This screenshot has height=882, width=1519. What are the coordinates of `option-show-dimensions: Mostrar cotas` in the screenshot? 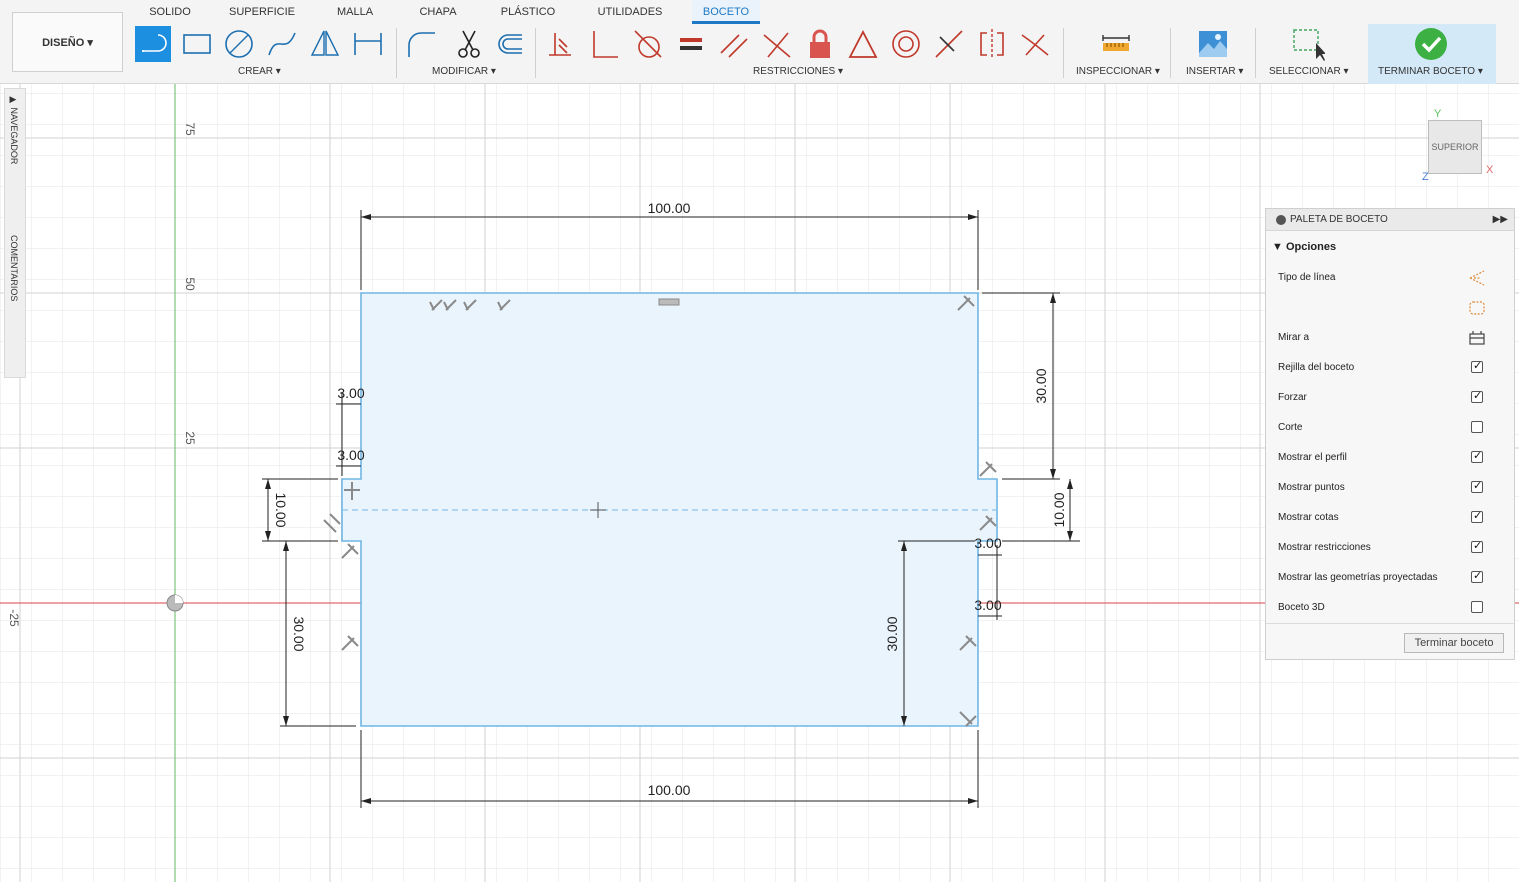 It's located at (1308, 517).